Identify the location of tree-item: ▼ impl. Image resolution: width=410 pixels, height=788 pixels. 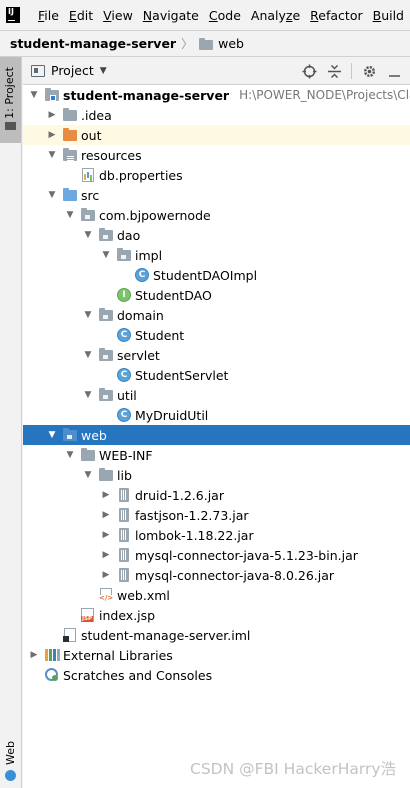
(216, 255).